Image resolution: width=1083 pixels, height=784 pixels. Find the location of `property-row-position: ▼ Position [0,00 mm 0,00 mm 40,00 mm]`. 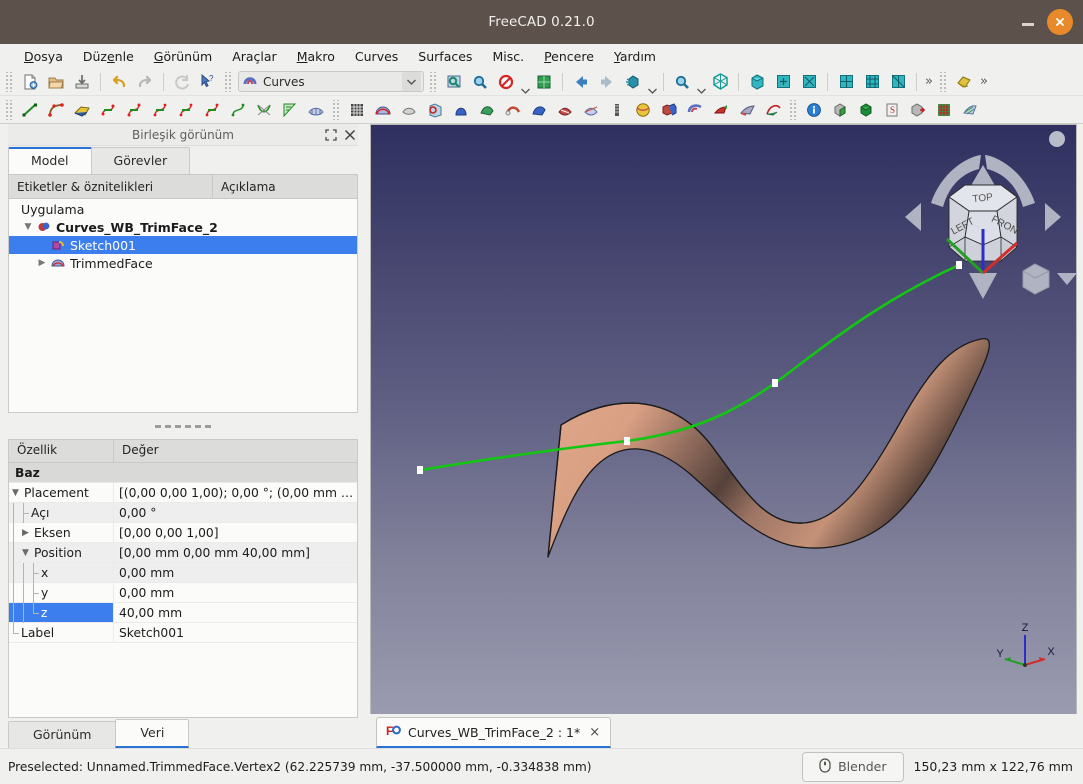

property-row-position: ▼ Position [0,00 mm 0,00 mm 40,00 mm] is located at coordinates (183, 552).